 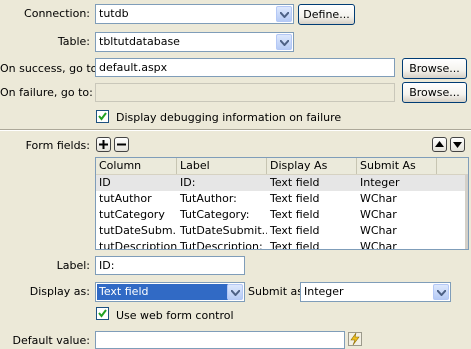 What do you see at coordinates (220, 340) in the screenshot?
I see `default-value-input` at bounding box center [220, 340].